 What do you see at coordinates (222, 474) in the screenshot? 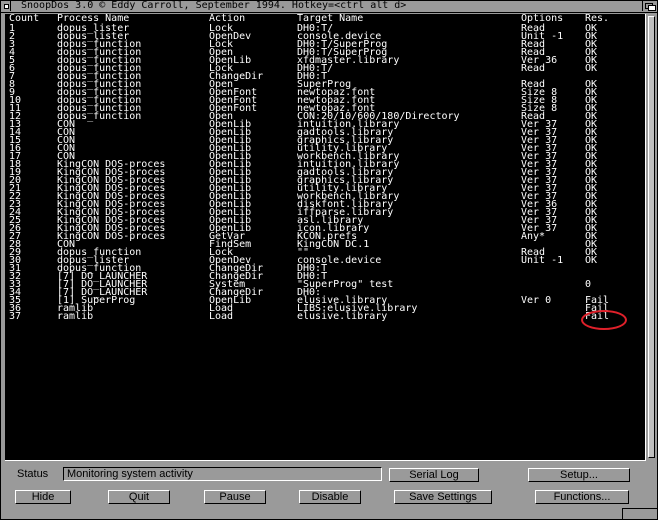
I see `status-field: Monitoring system activity` at bounding box center [222, 474].